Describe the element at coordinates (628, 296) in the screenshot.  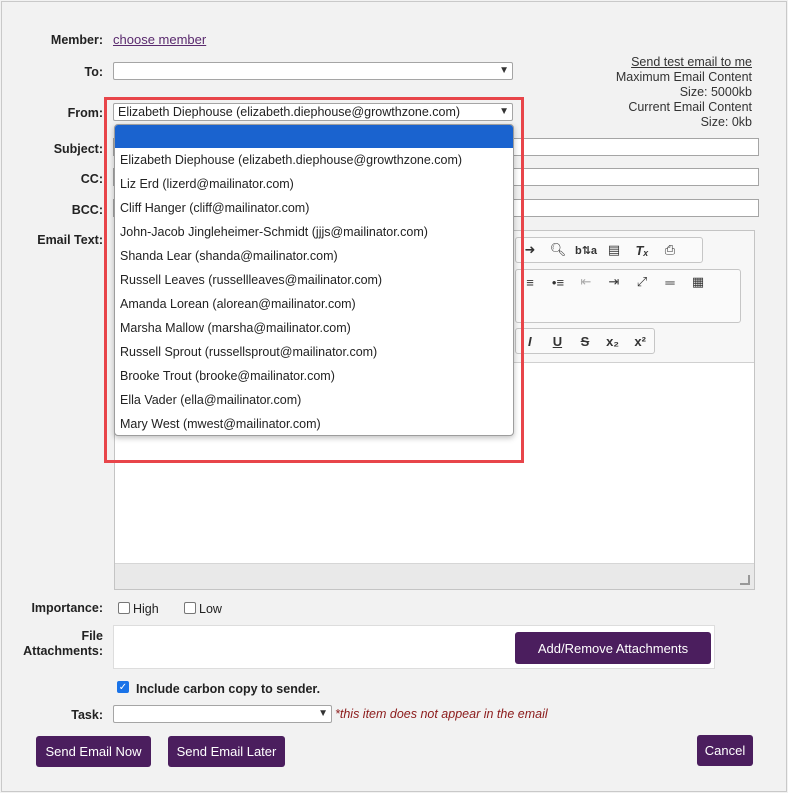
I see `toolbar-group-2: ≡ •≡ ⇤ ⇥ ⤢ ═ ▦` at that location.